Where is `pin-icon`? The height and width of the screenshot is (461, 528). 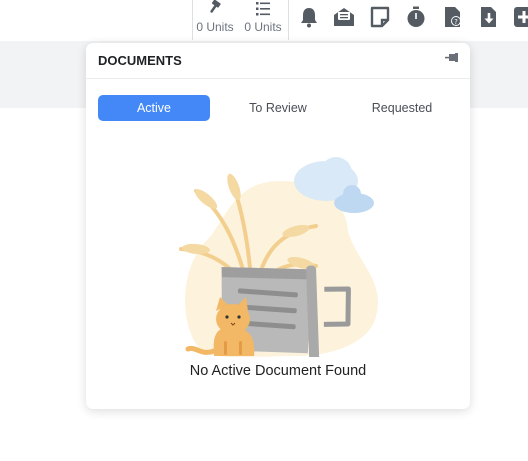
pin-icon is located at coordinates (452, 59).